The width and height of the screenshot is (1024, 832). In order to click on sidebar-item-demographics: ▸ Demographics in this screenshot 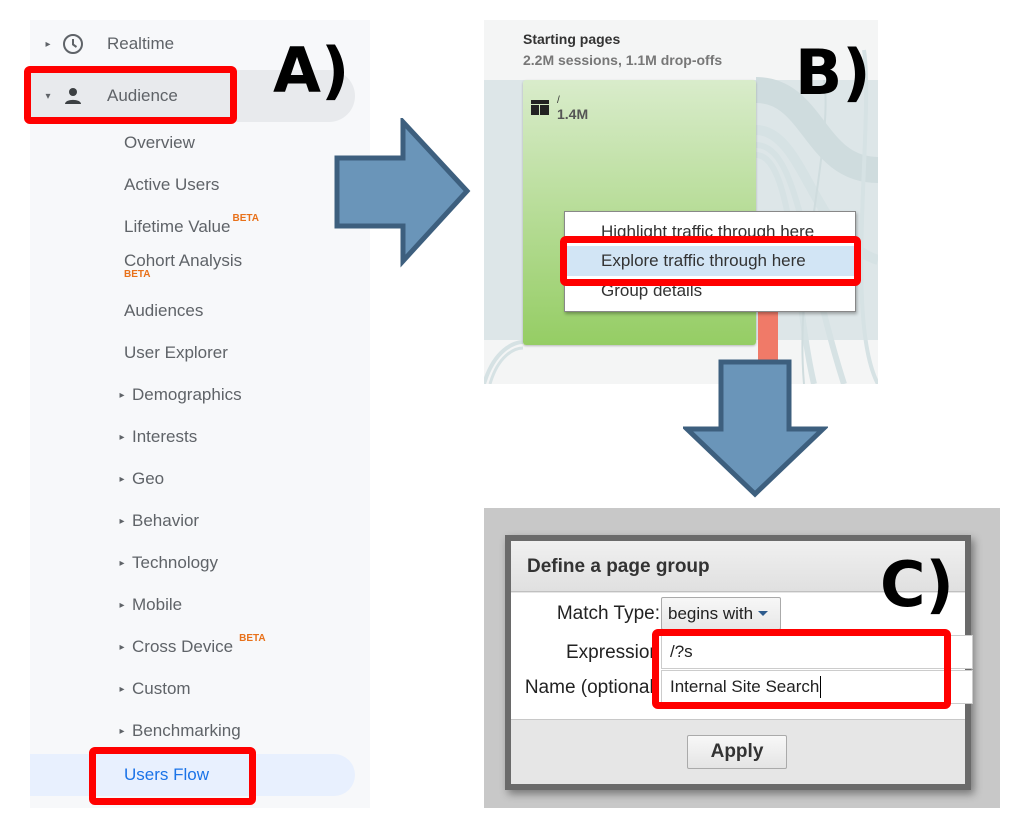, I will do `click(179, 395)`.